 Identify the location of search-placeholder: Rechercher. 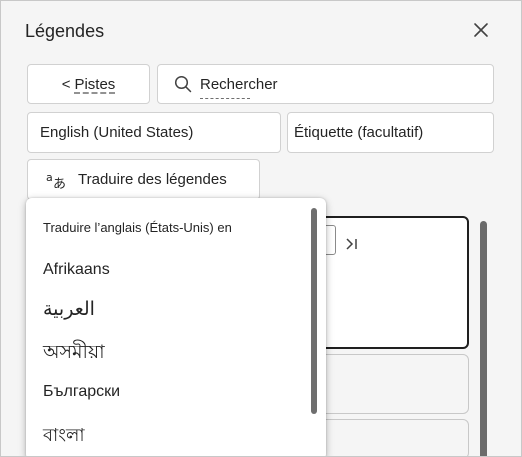
(239, 87).